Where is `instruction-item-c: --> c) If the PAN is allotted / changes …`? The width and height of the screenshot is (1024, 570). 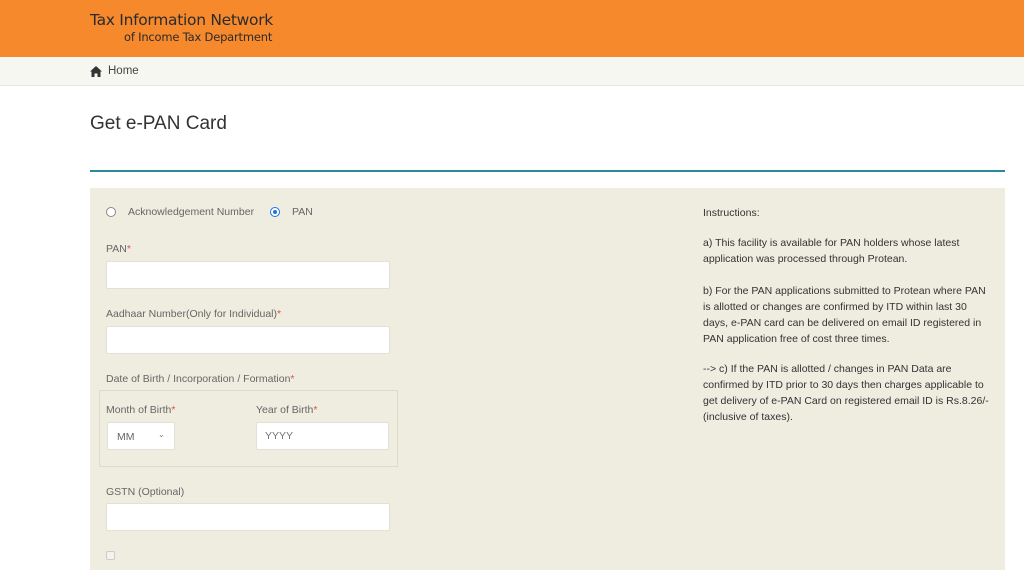
instruction-item-c: --> c) If the PAN is allotted / changes … is located at coordinates (846, 393).